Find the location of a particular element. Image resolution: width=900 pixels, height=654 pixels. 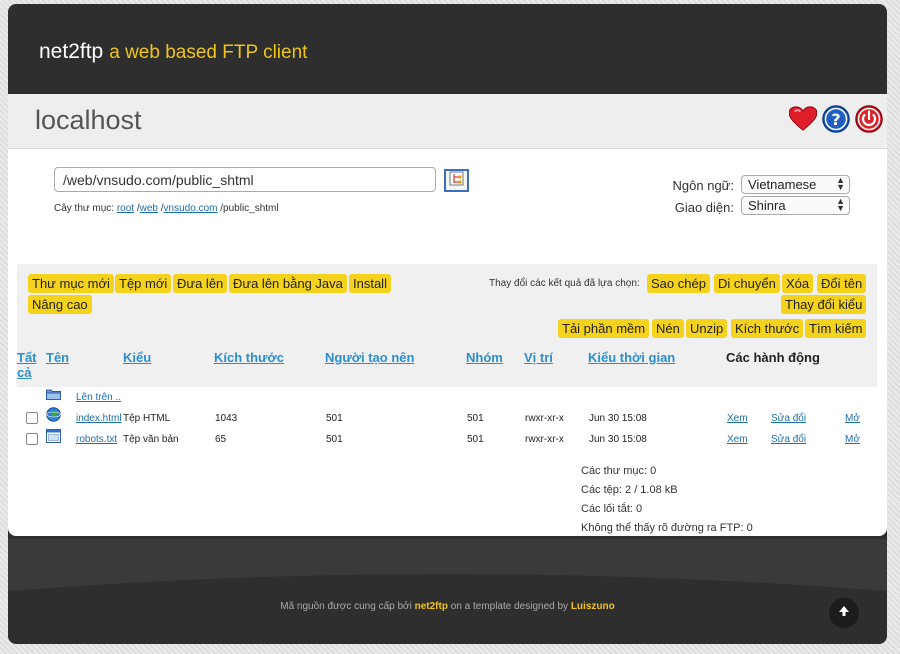

language-label: Ngôn ngữ: is located at coordinates (703, 185).